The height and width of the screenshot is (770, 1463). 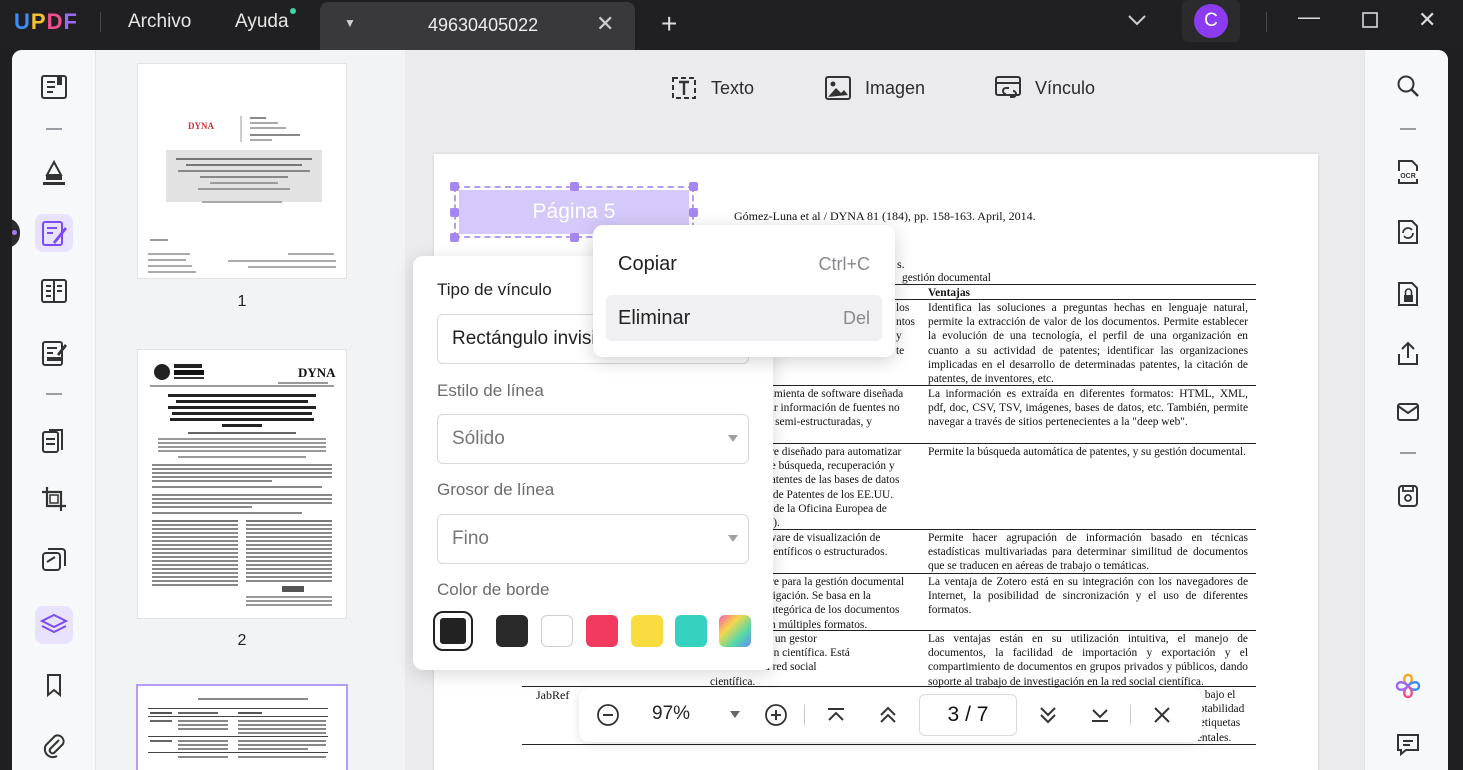 What do you see at coordinates (744, 291) in the screenshot?
I see `context-menu: Copiar Ctrl+C Eliminar Del` at bounding box center [744, 291].